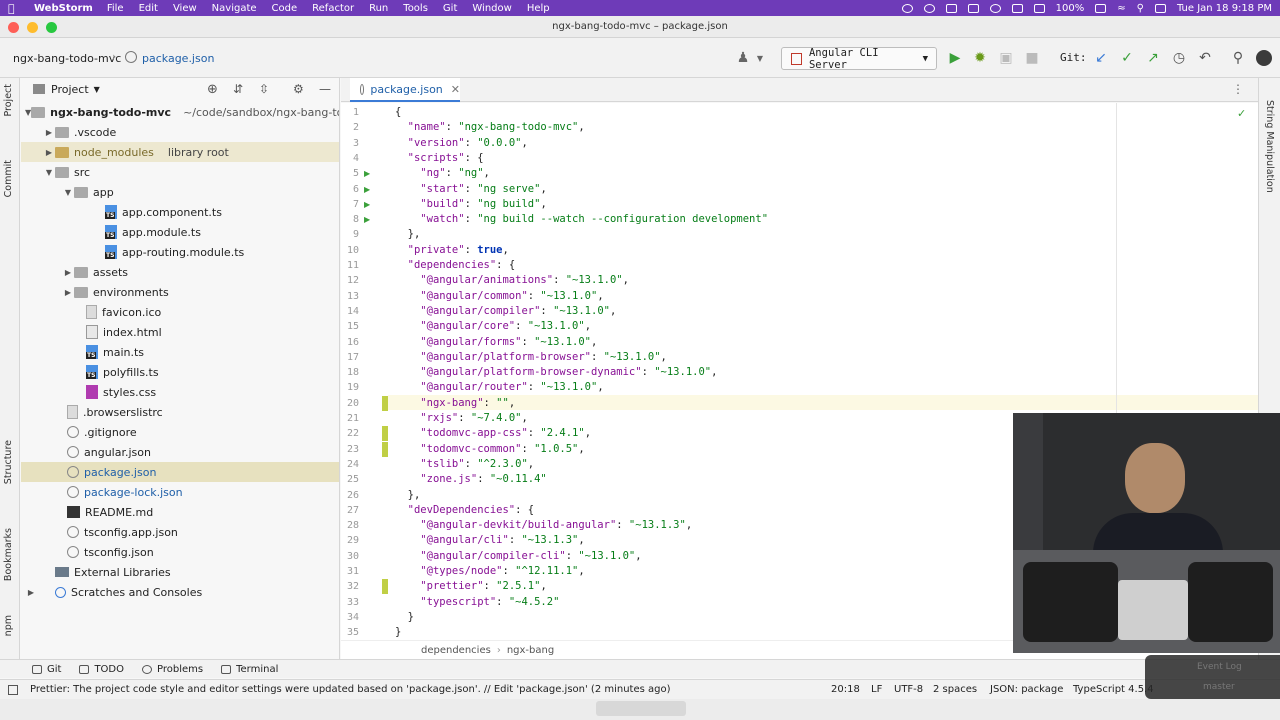 The height and width of the screenshot is (720, 1280). Describe the element at coordinates (101, 669) in the screenshot. I see `todo-tool-tab: TODO` at that location.